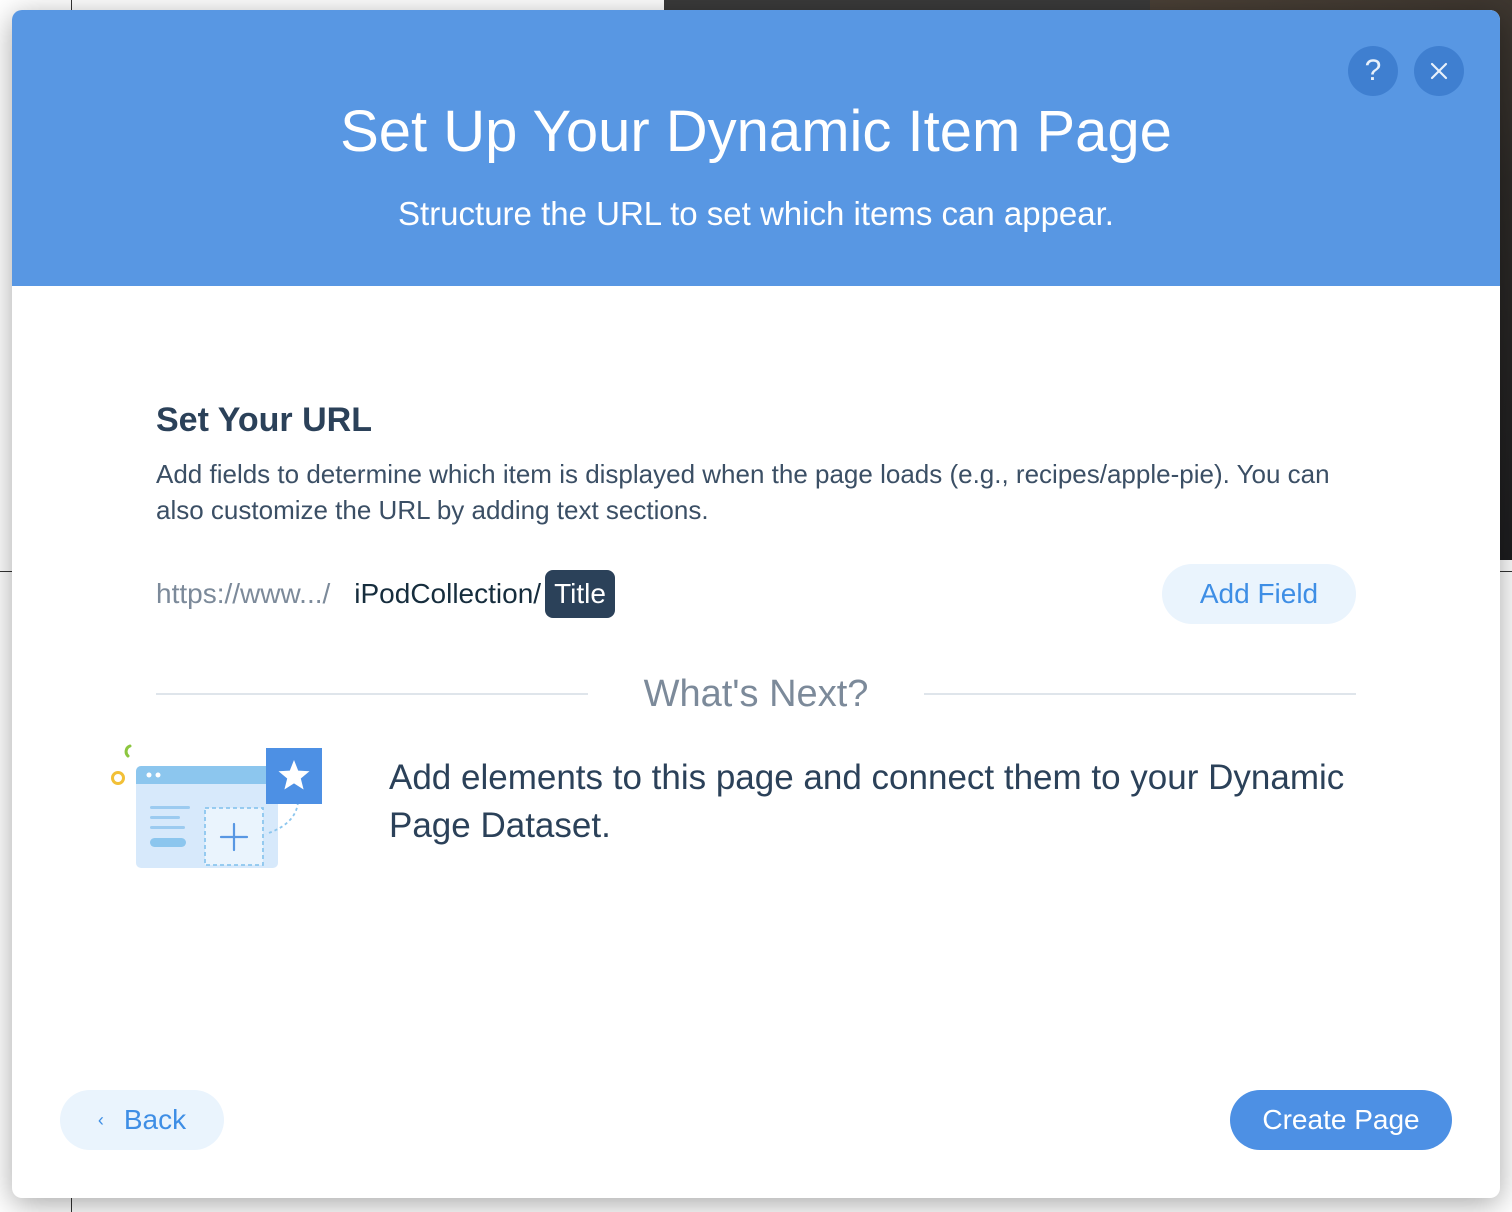  Describe the element at coordinates (372, 694) in the screenshot. I see `divider-left` at that location.